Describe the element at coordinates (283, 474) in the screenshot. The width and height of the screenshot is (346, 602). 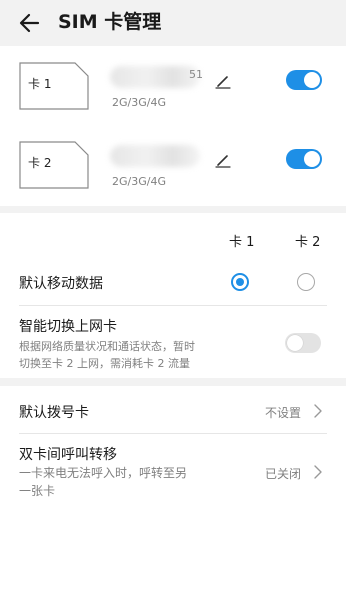
I see `call-forward-value: 已关闭` at that location.